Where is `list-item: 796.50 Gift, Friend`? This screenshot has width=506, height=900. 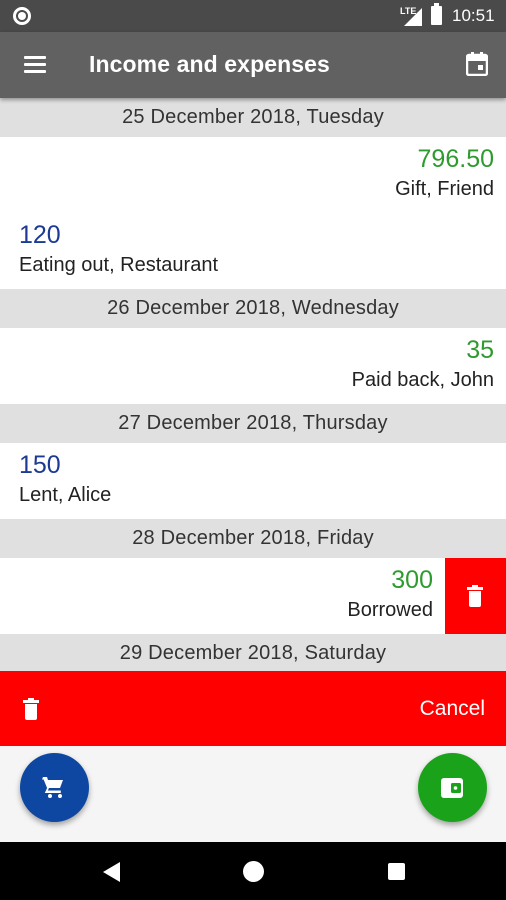 list-item: 796.50 Gift, Friend is located at coordinates (253, 175).